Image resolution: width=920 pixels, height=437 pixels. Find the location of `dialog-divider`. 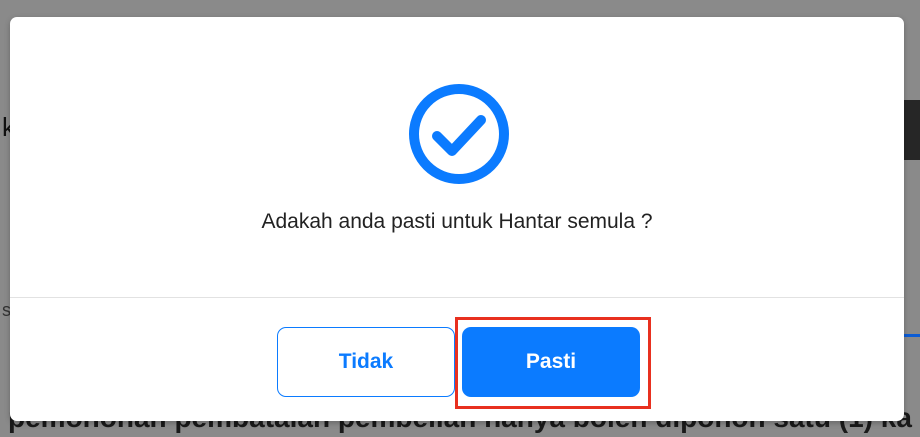

dialog-divider is located at coordinates (457, 297).